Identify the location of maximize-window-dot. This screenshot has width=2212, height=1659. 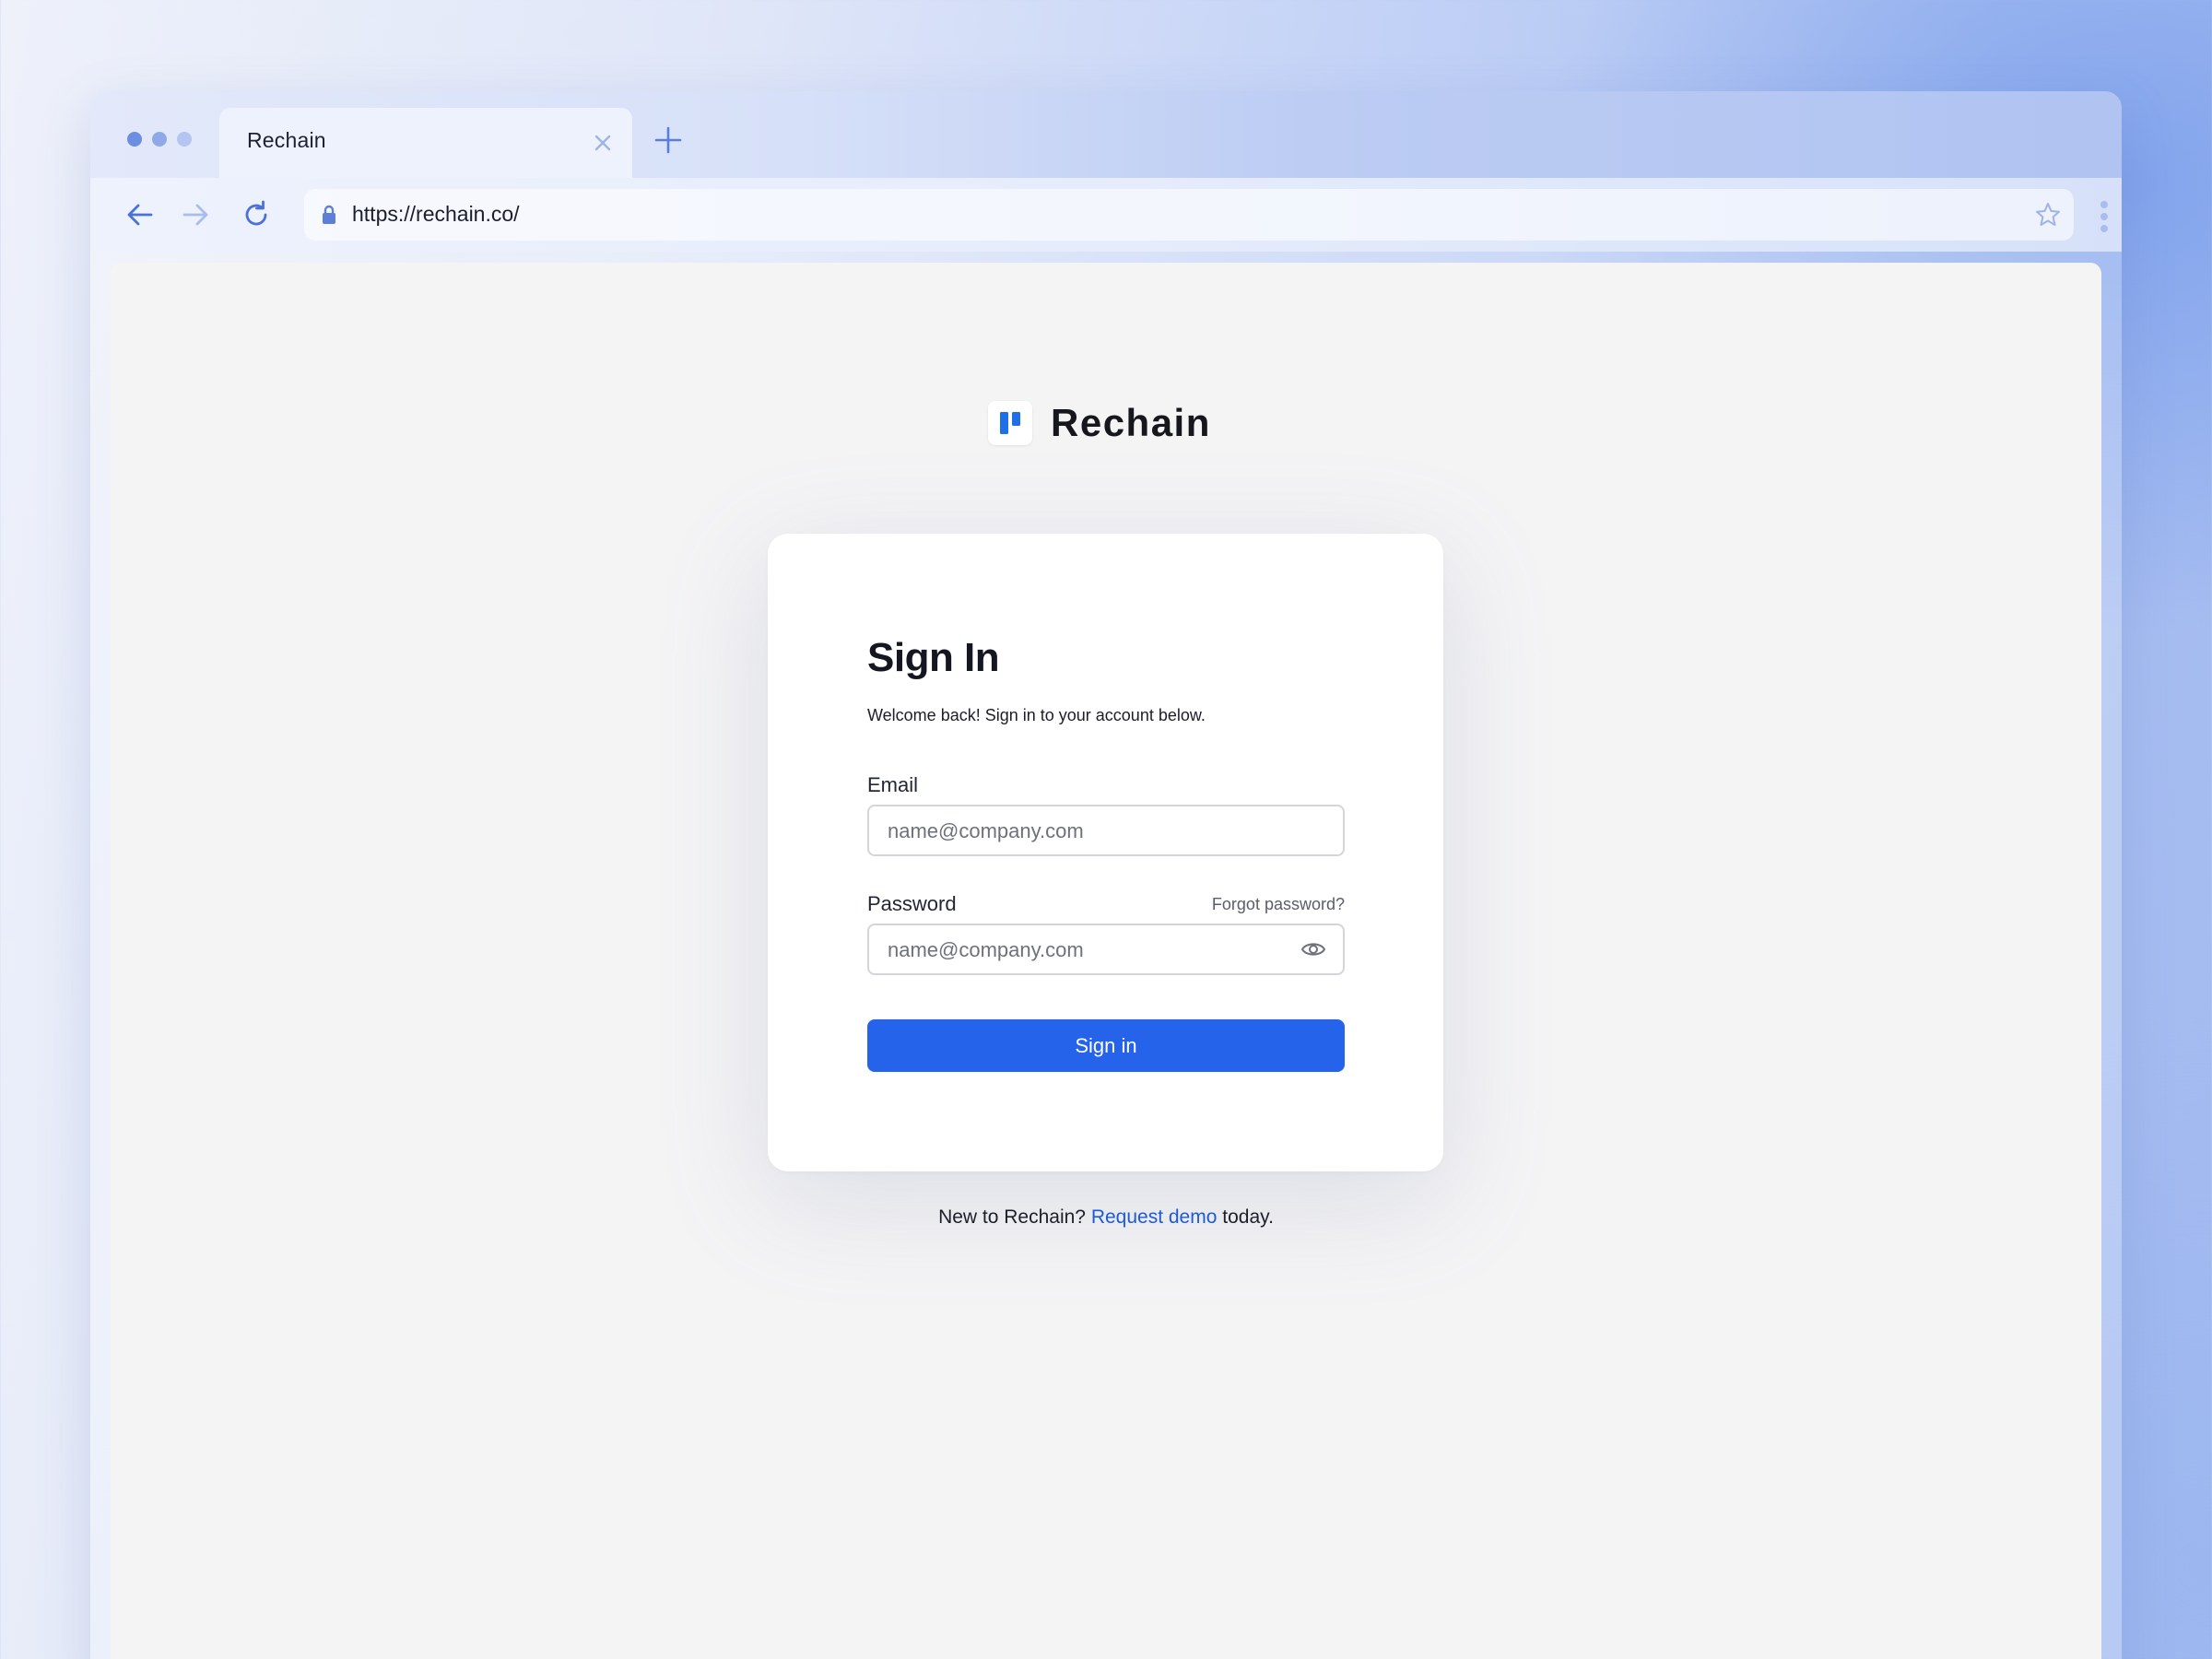
(184, 139).